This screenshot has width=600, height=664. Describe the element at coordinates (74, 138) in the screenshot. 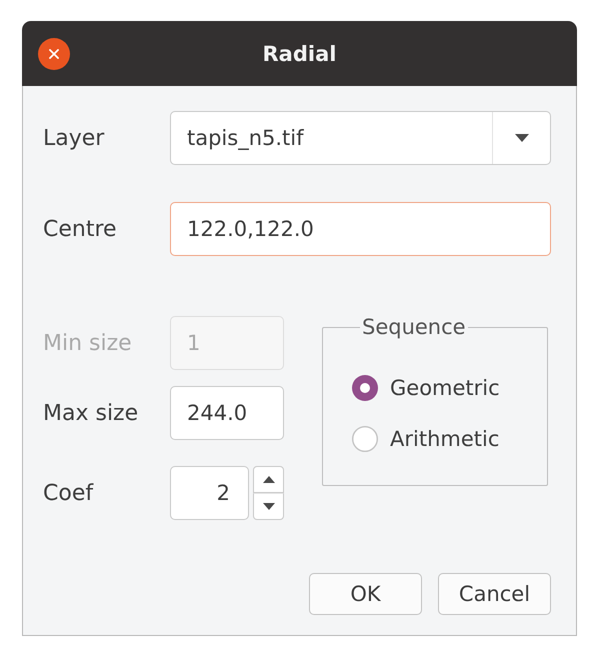

I see `field-label: Layer` at that location.